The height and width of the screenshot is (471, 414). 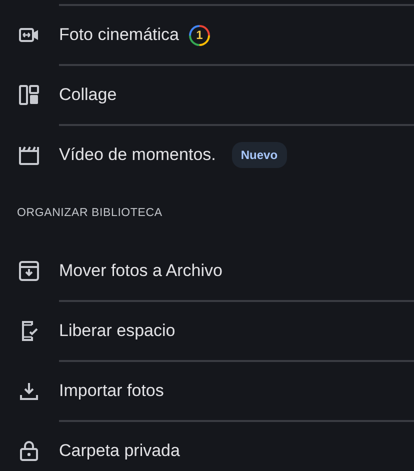 I want to click on collage-icon, so click(x=29, y=95).